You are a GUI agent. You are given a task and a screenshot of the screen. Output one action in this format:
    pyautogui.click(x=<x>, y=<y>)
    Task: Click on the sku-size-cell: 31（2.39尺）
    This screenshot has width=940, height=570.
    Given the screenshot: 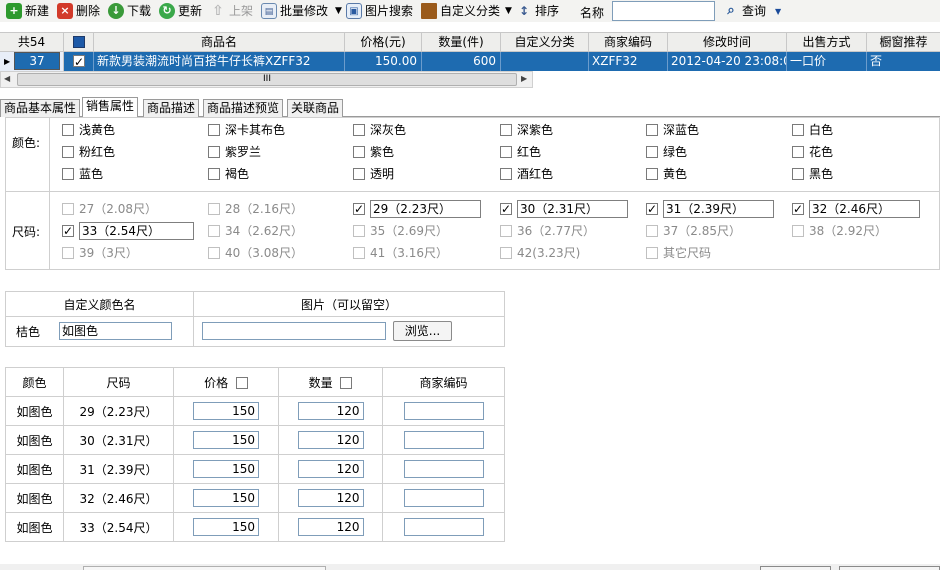 What is the action you would take?
    pyautogui.click(x=118, y=469)
    